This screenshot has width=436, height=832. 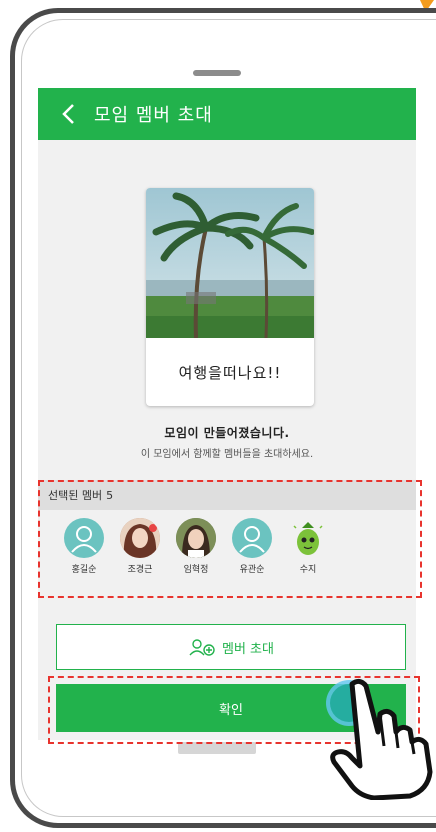 What do you see at coordinates (381, 739) in the screenshot?
I see `pointing-hand-icon` at bounding box center [381, 739].